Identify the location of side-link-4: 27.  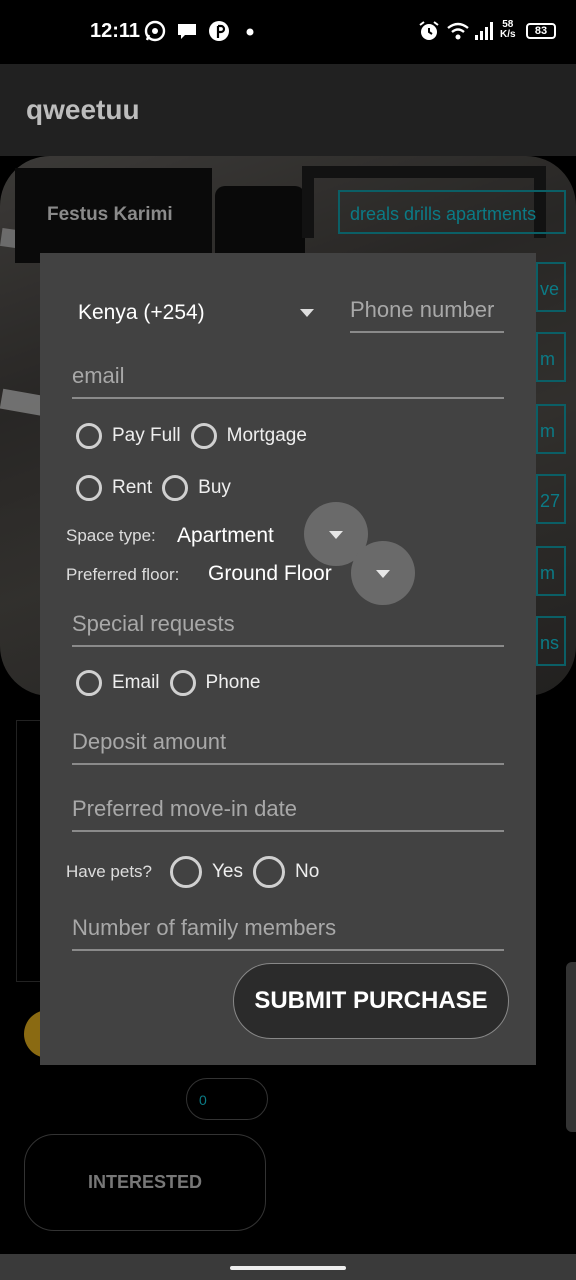
(551, 499).